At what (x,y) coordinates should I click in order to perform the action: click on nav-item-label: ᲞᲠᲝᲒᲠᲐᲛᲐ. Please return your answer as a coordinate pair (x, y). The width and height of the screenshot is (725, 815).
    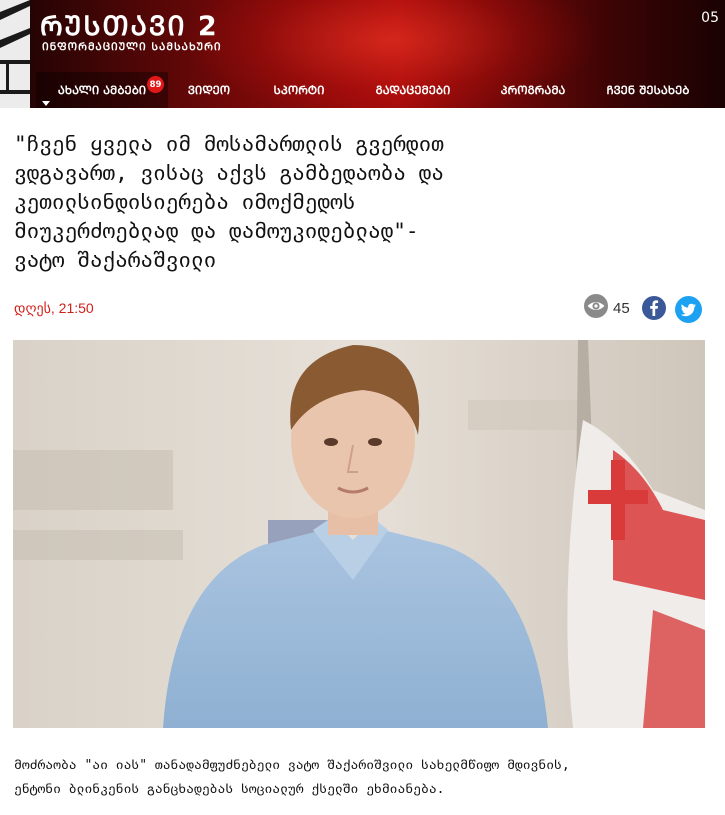
    Looking at the image, I should click on (533, 89).